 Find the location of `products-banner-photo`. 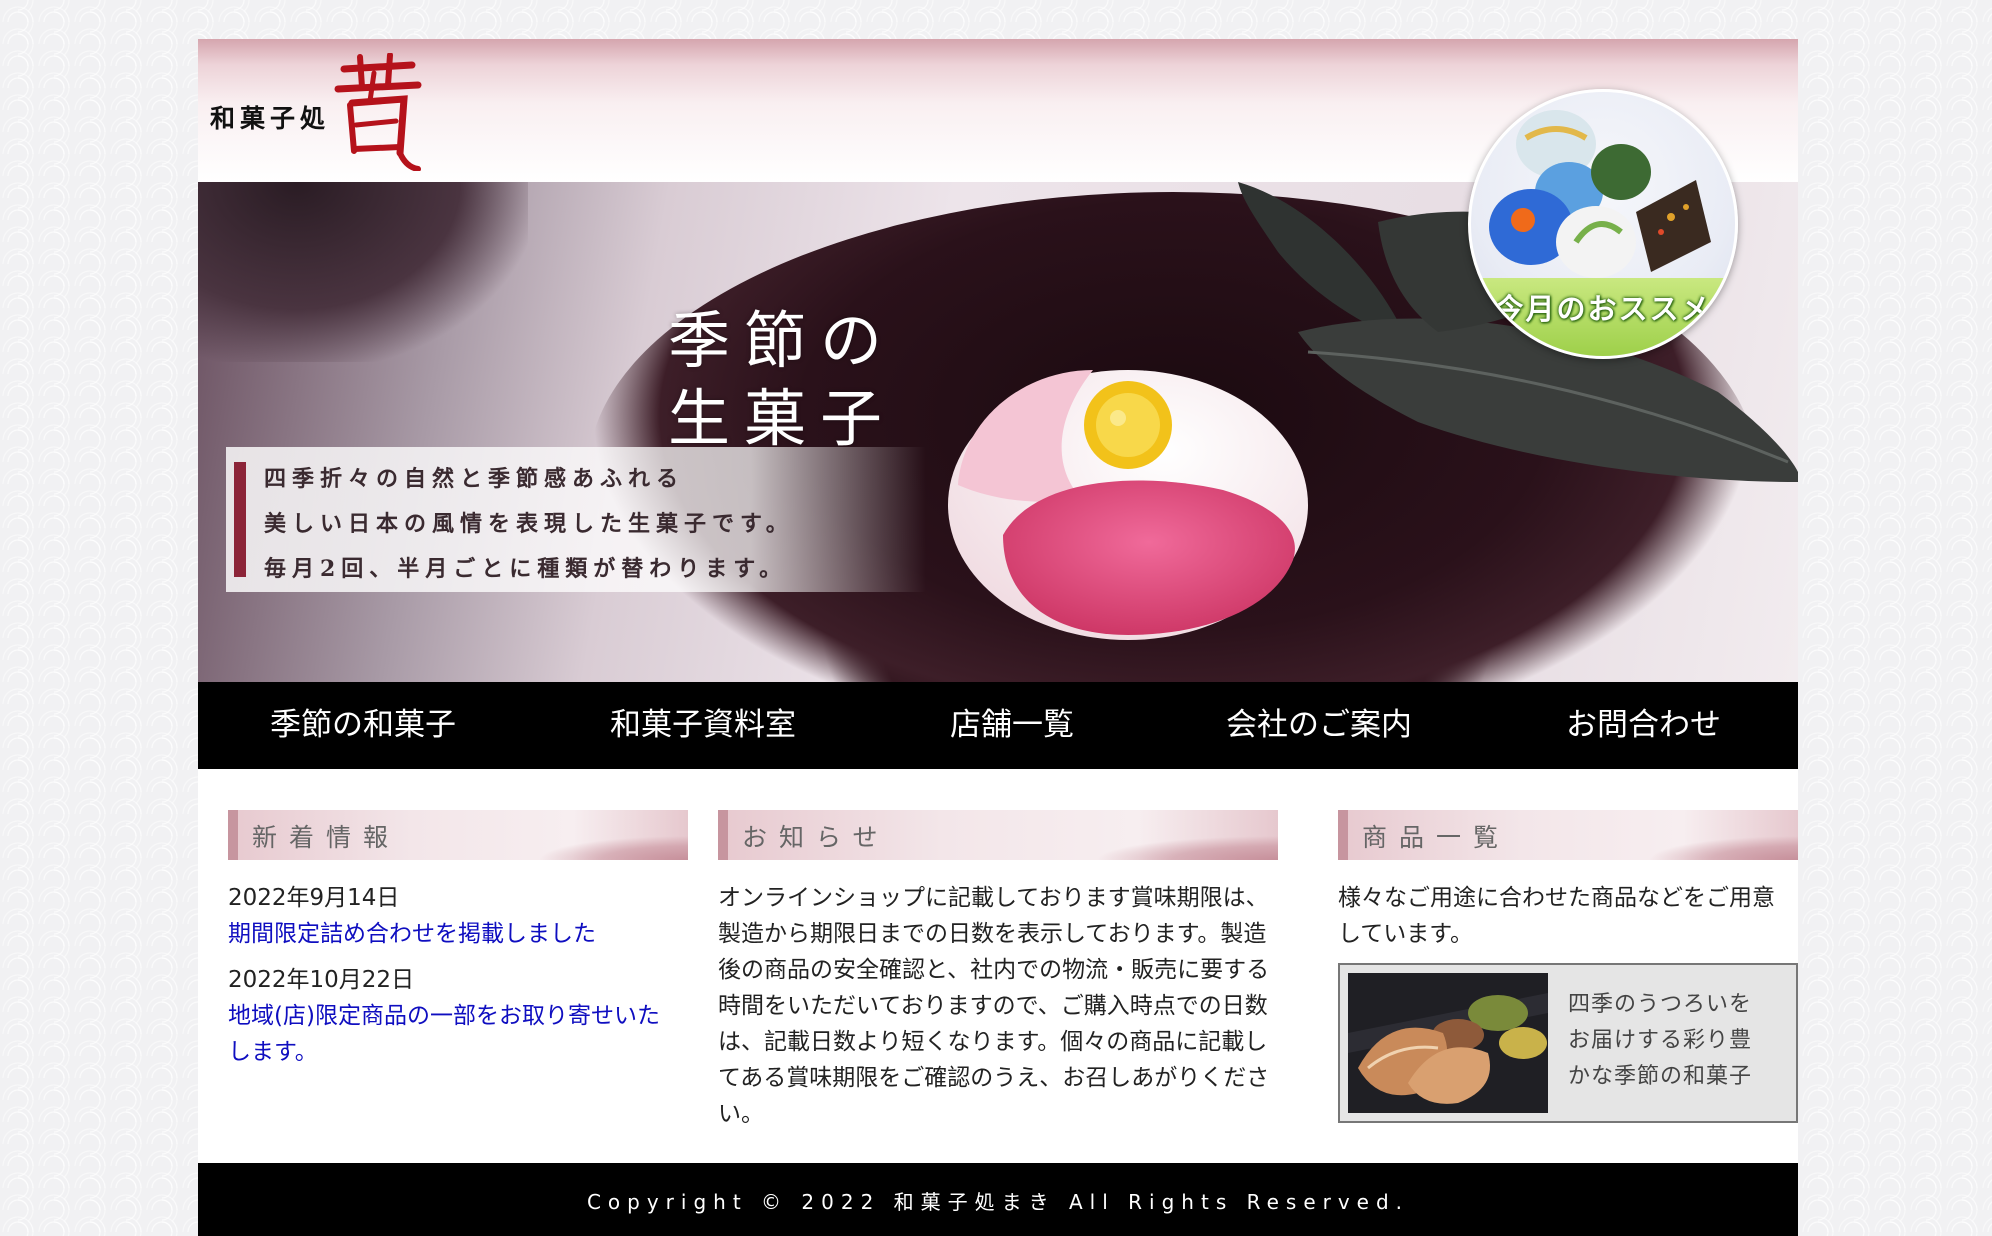

products-banner-photo is located at coordinates (1448, 1043).